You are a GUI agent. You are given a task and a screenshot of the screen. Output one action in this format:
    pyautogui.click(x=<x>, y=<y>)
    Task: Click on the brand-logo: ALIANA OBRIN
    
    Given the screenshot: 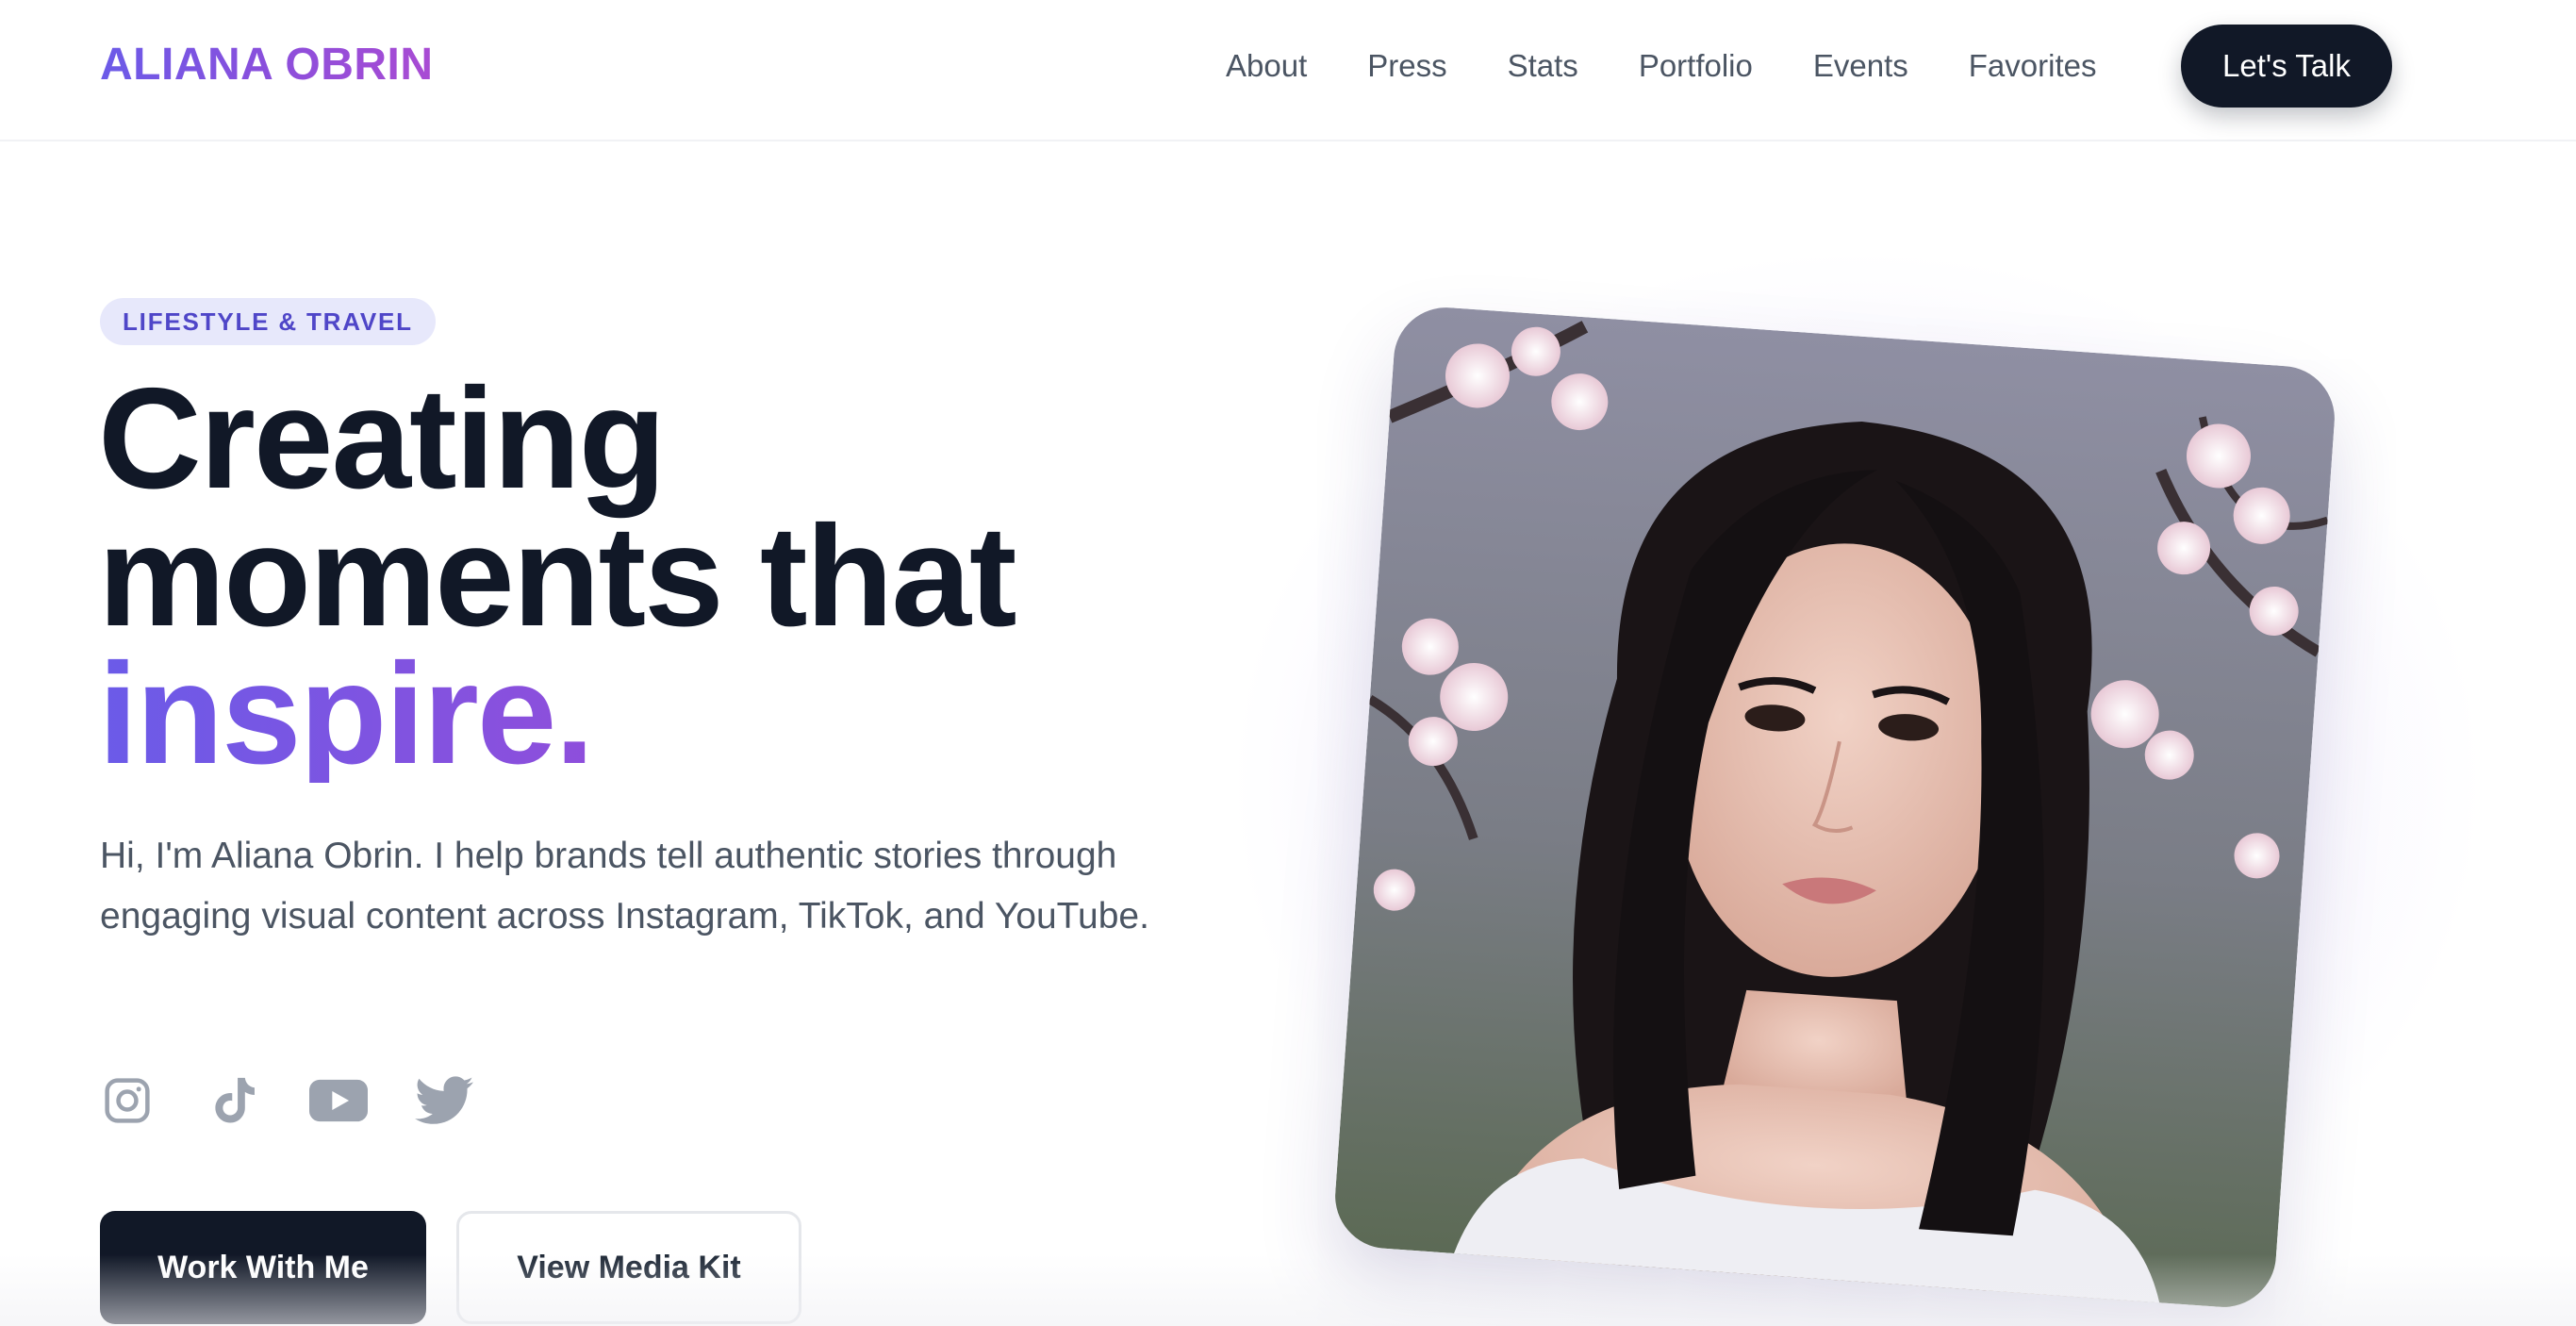 What is the action you would take?
    pyautogui.click(x=267, y=65)
    